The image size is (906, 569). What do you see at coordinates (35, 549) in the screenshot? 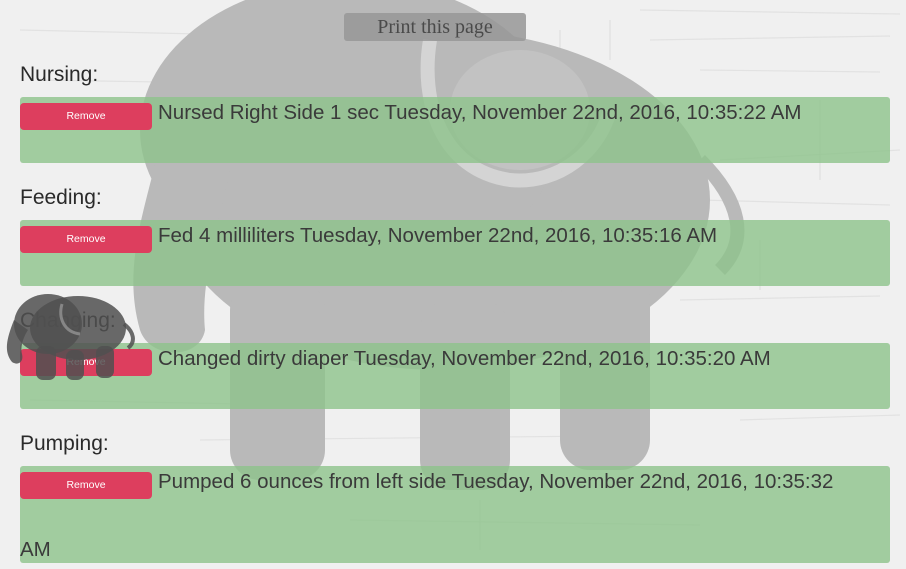
I see `entry-text-continued: AM` at bounding box center [35, 549].